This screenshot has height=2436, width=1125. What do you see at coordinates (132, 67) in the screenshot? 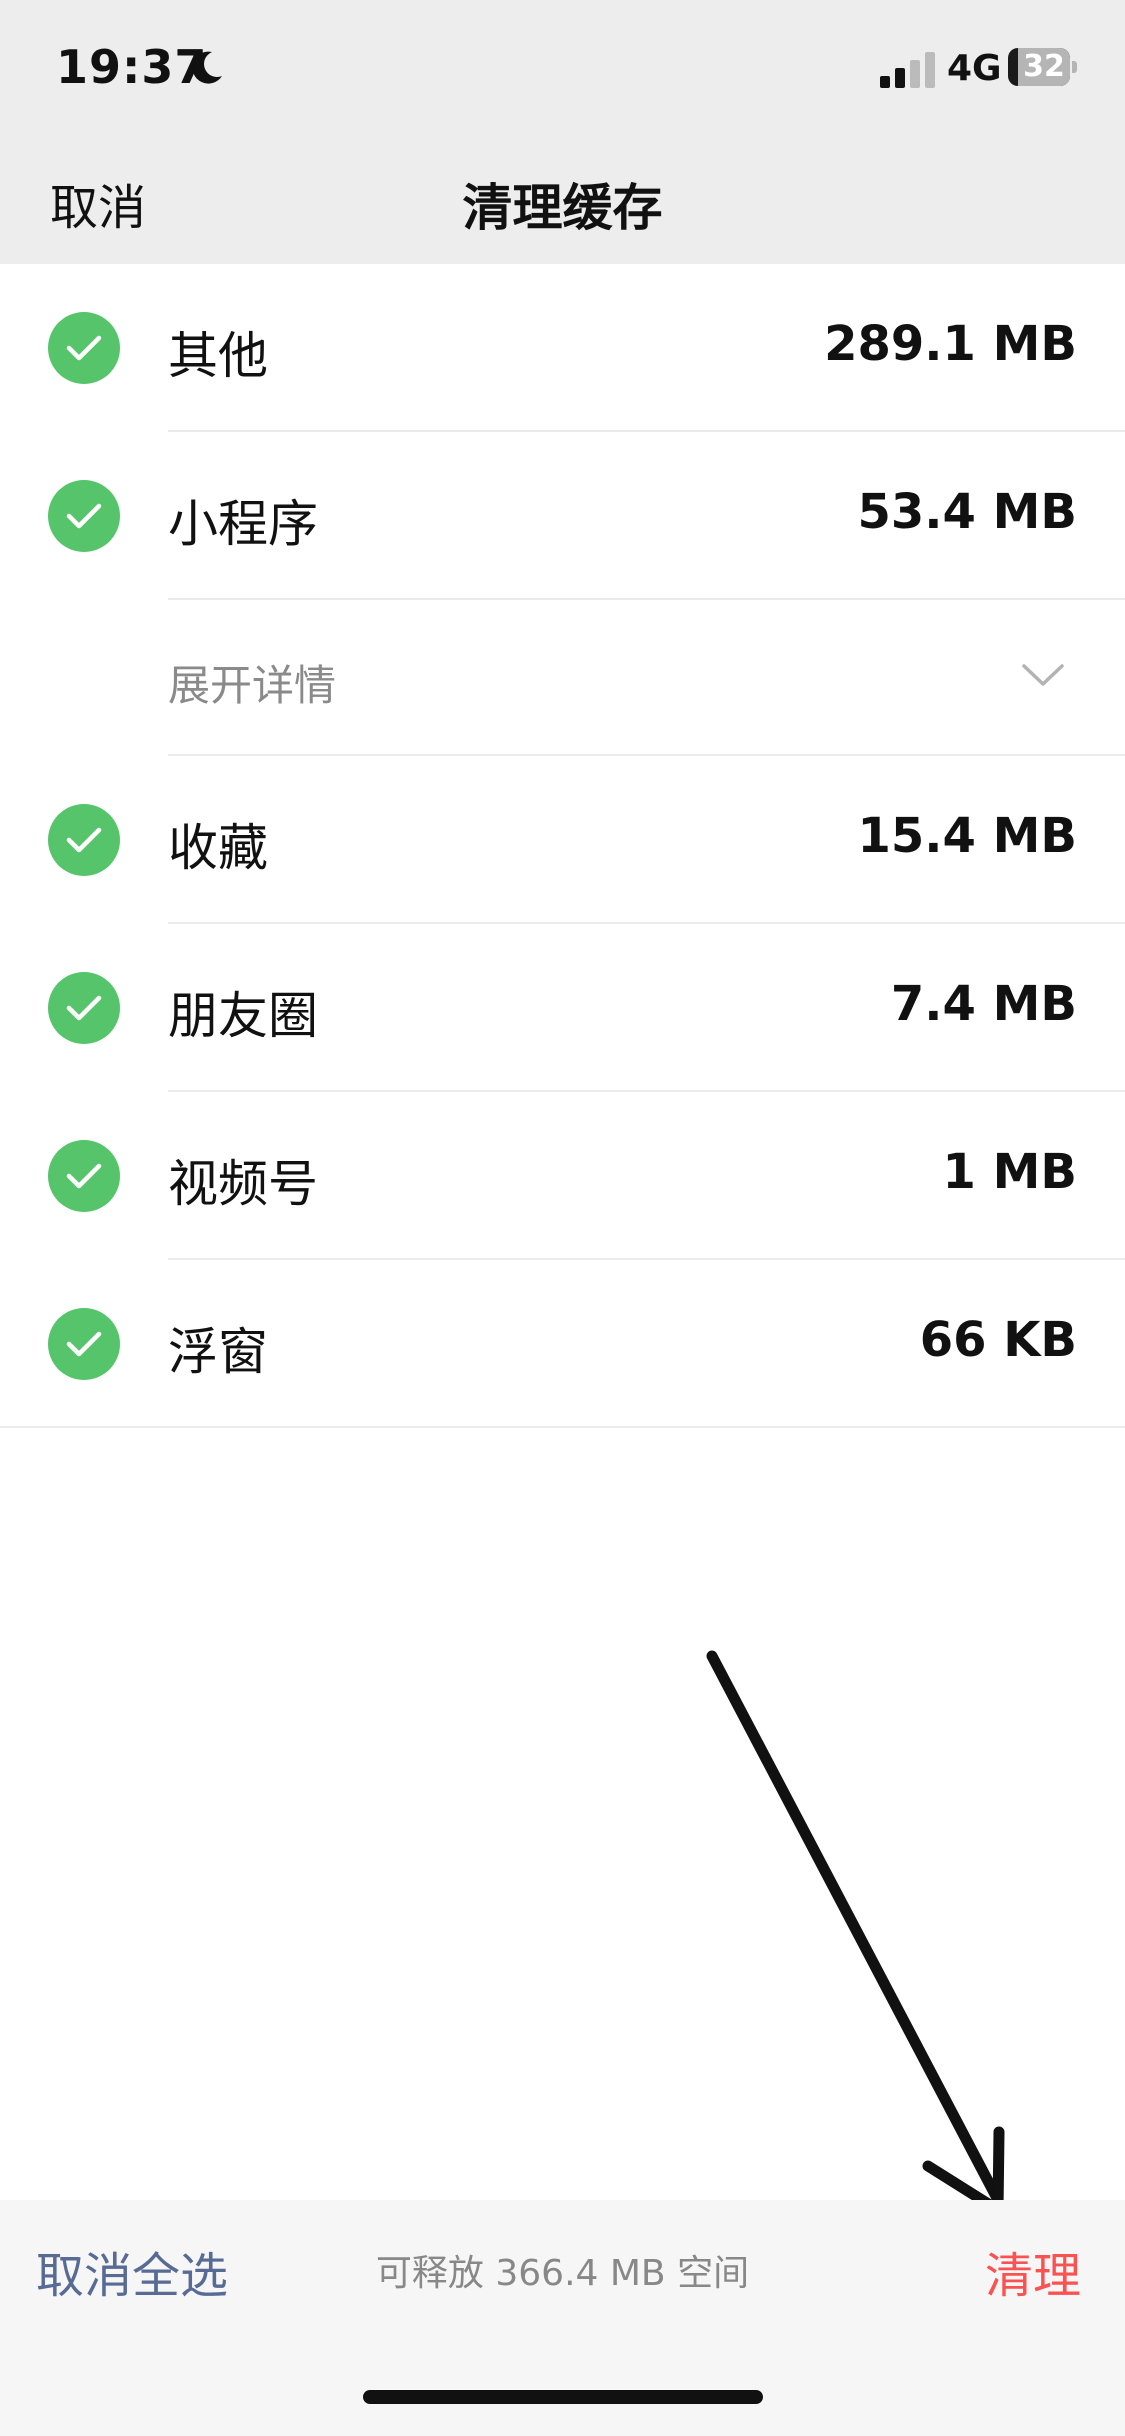
I see `status-time: 19:37` at bounding box center [132, 67].